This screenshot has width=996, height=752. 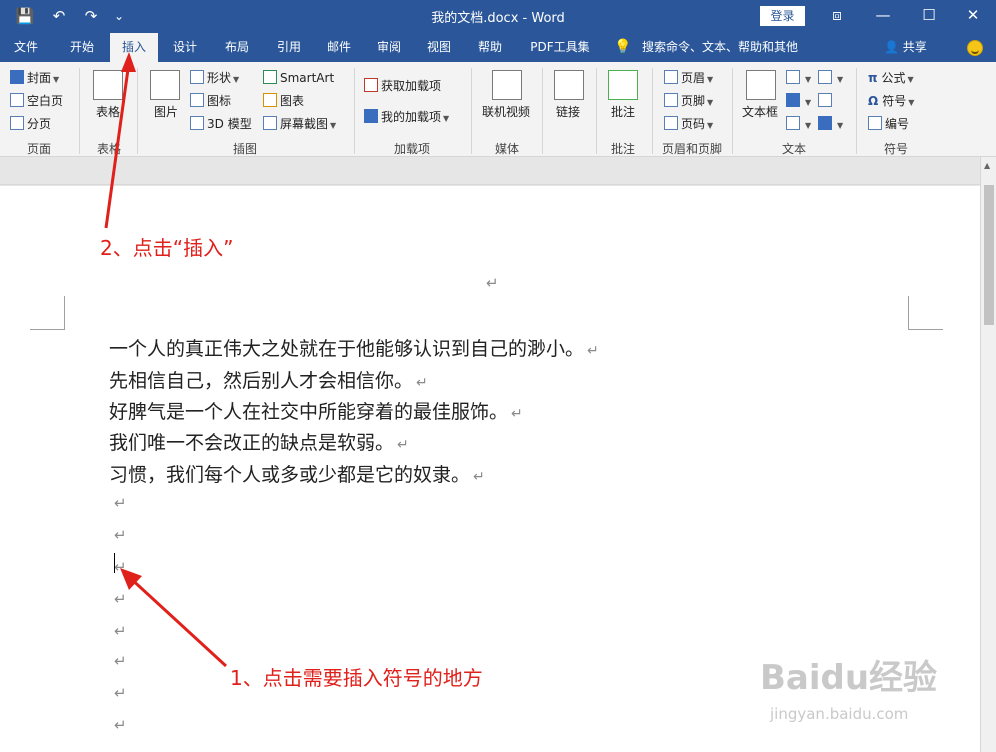 What do you see at coordinates (905, 47) in the screenshot?
I see `share-button: 👤 共享` at bounding box center [905, 47].